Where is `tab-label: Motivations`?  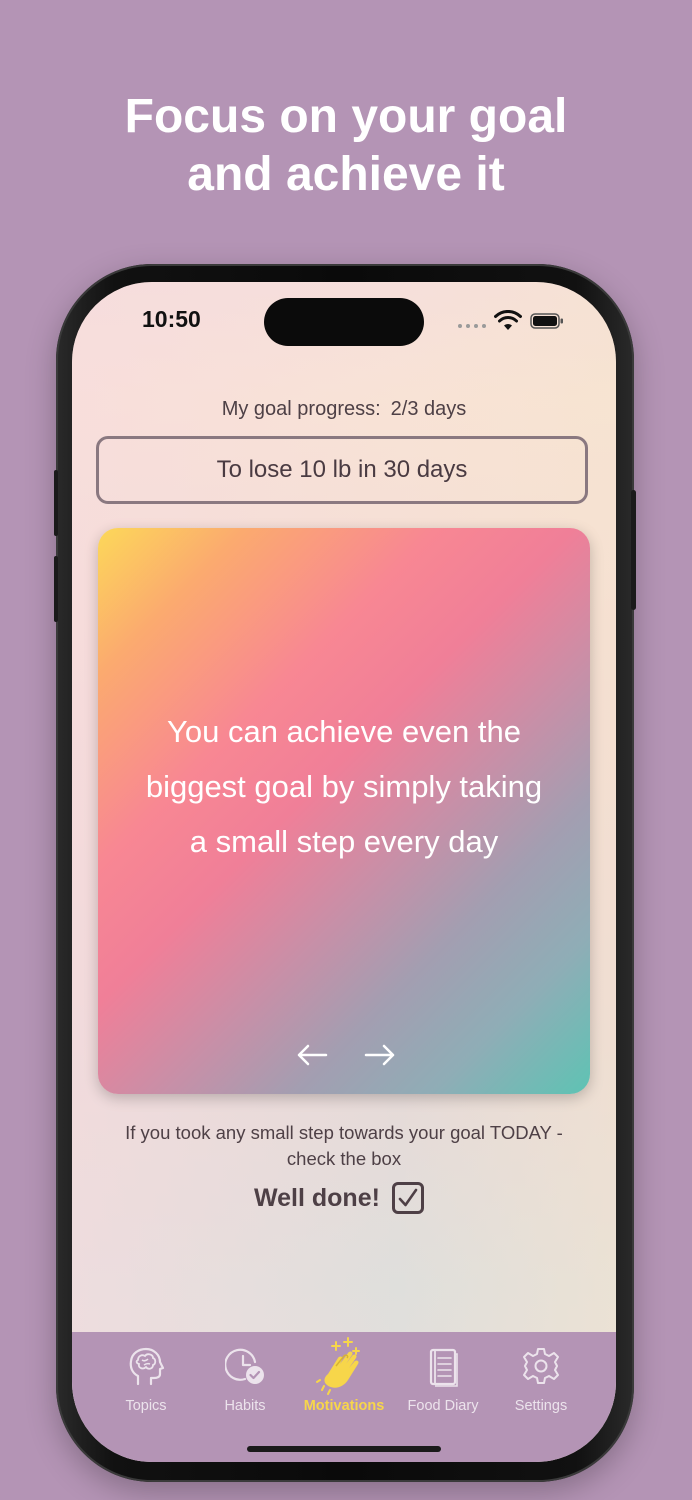
tab-label: Motivations is located at coordinates (344, 1406).